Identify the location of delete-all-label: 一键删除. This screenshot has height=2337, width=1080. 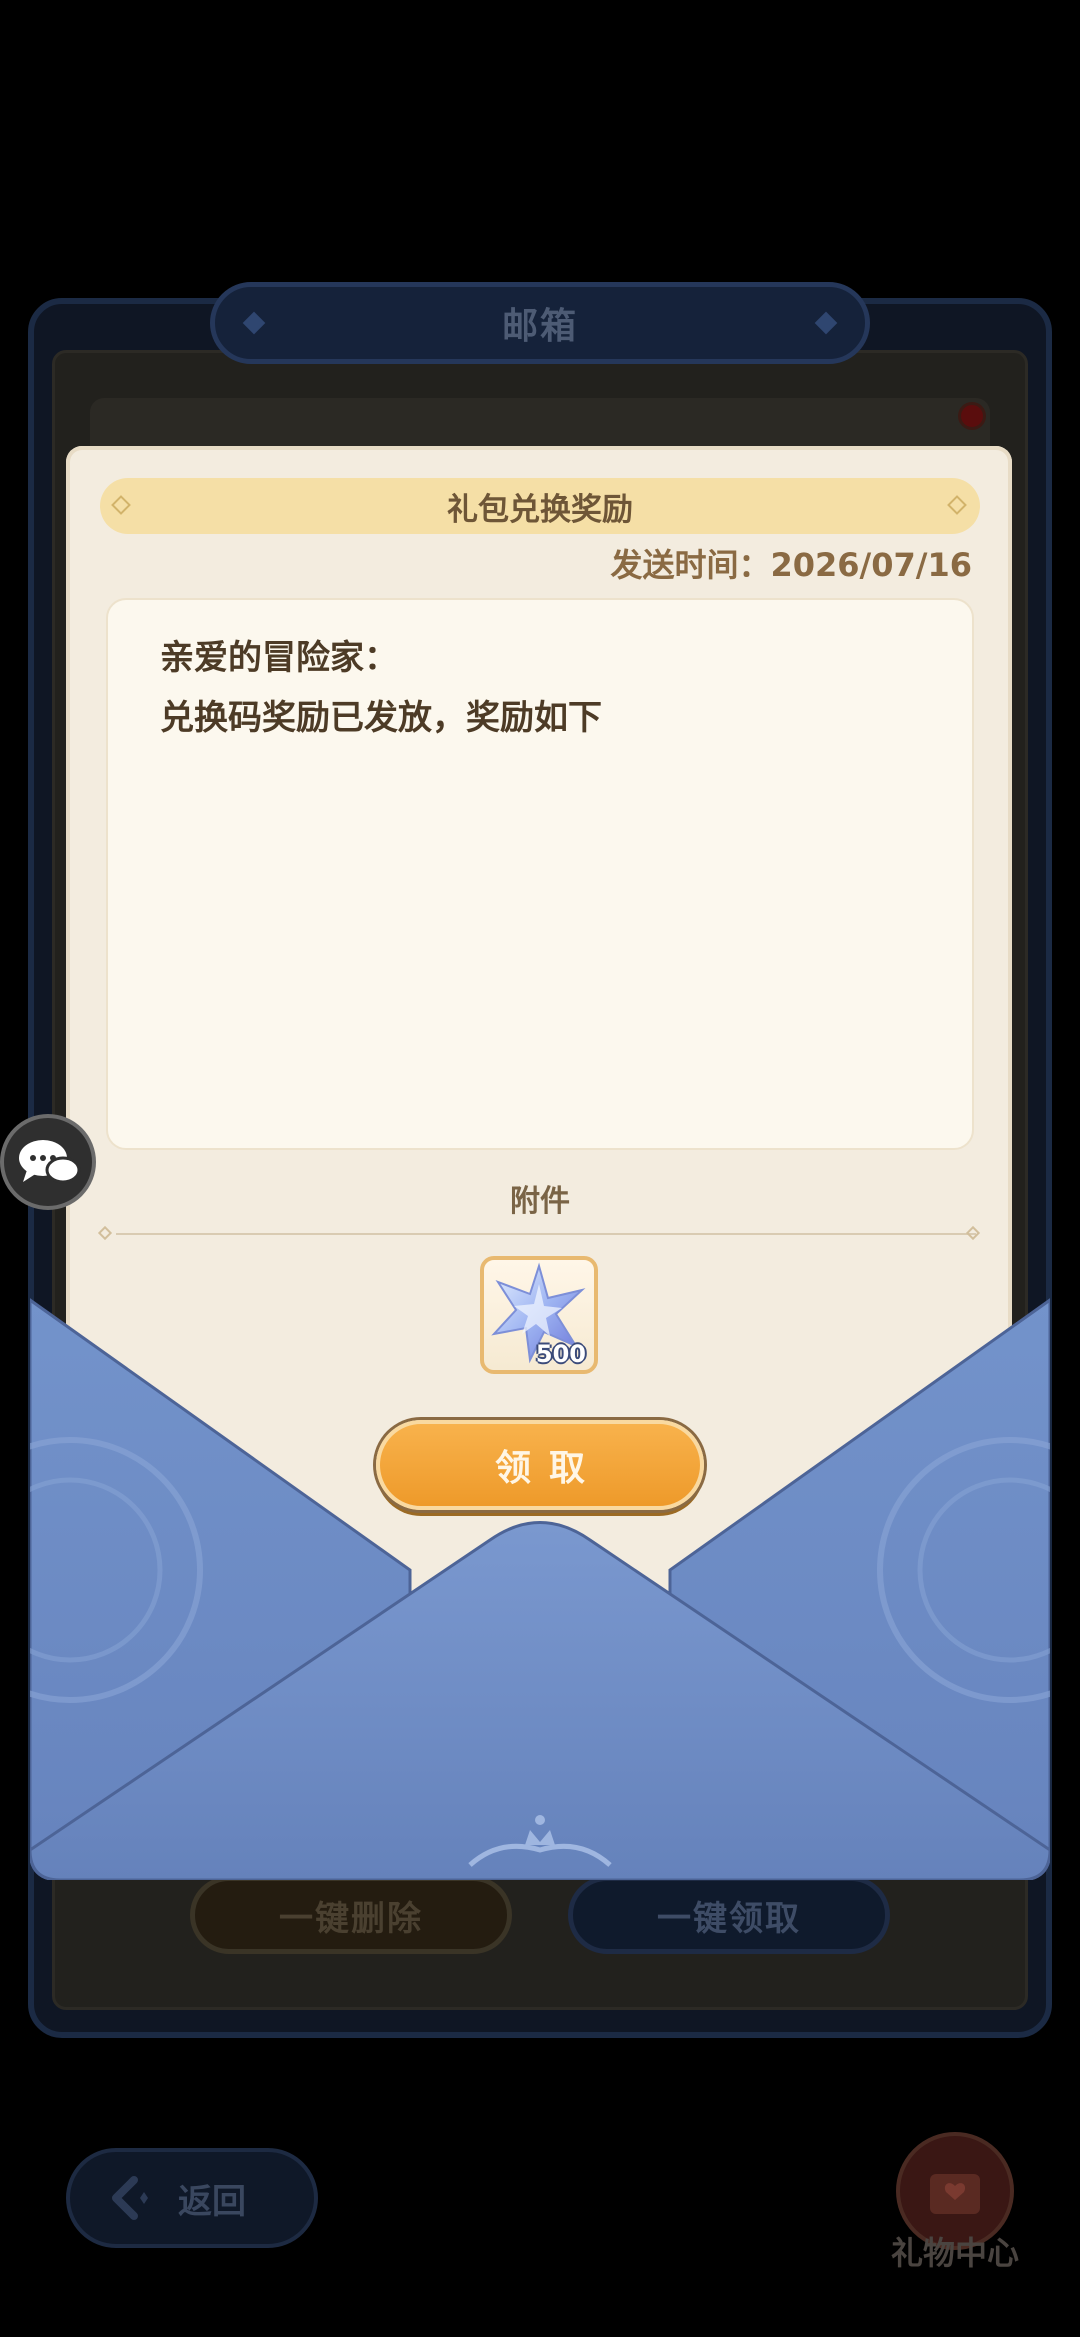
(351, 1918).